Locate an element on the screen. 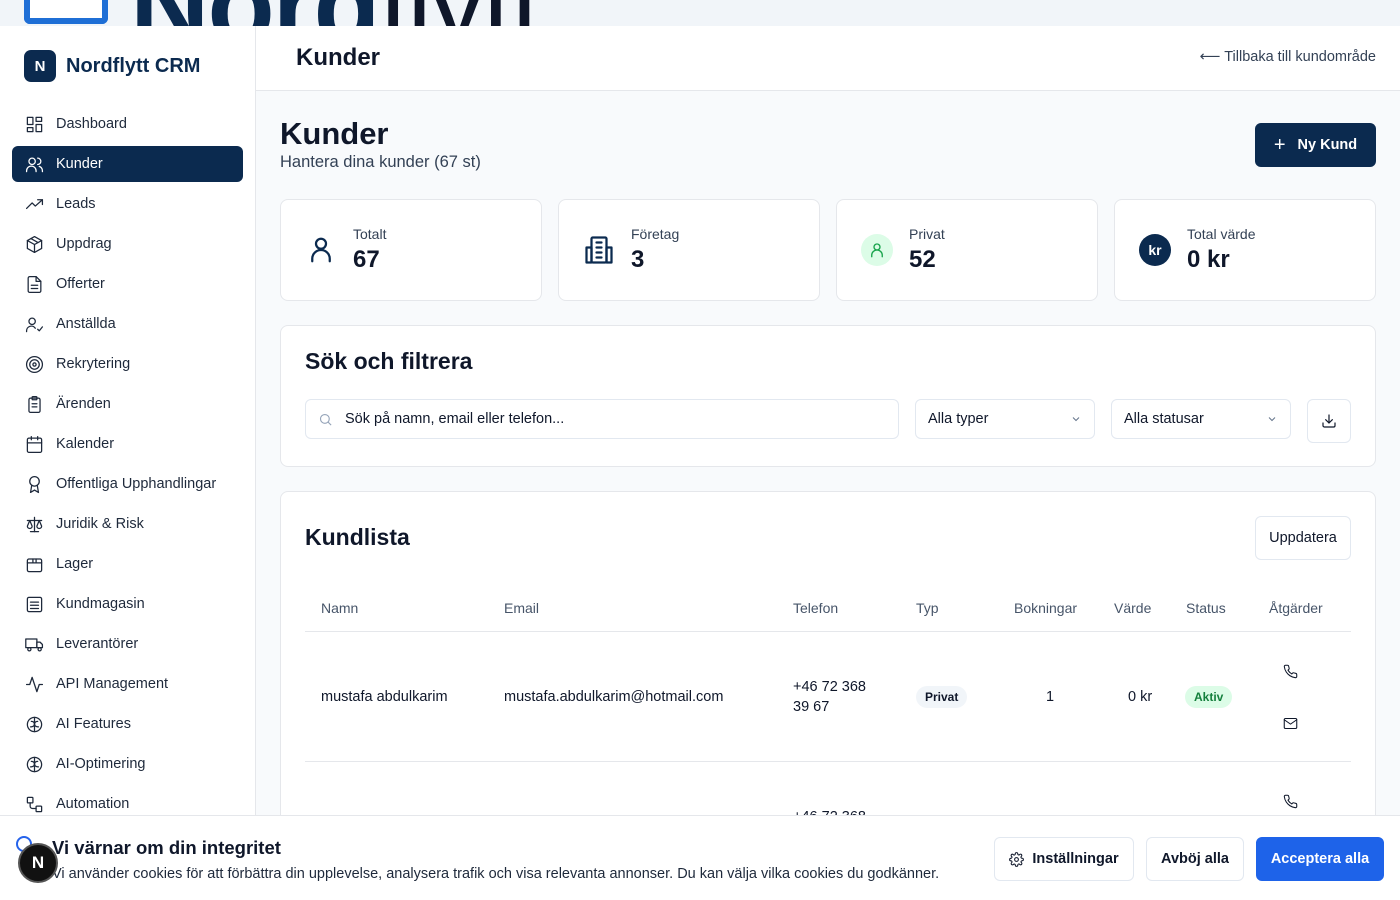 The width and height of the screenshot is (1400, 900). mail-icon is located at coordinates (1290, 723).